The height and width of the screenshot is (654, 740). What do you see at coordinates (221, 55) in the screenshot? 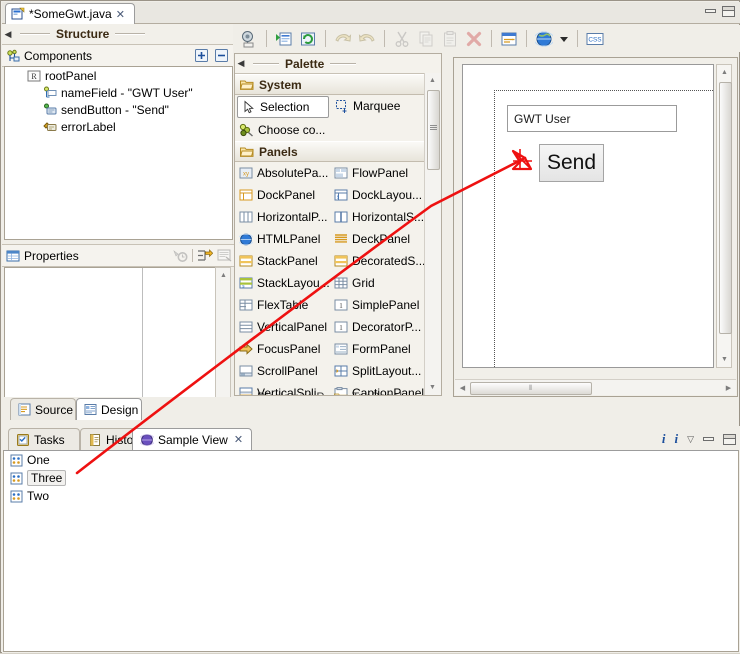
I see `collapse-all-icon` at bounding box center [221, 55].